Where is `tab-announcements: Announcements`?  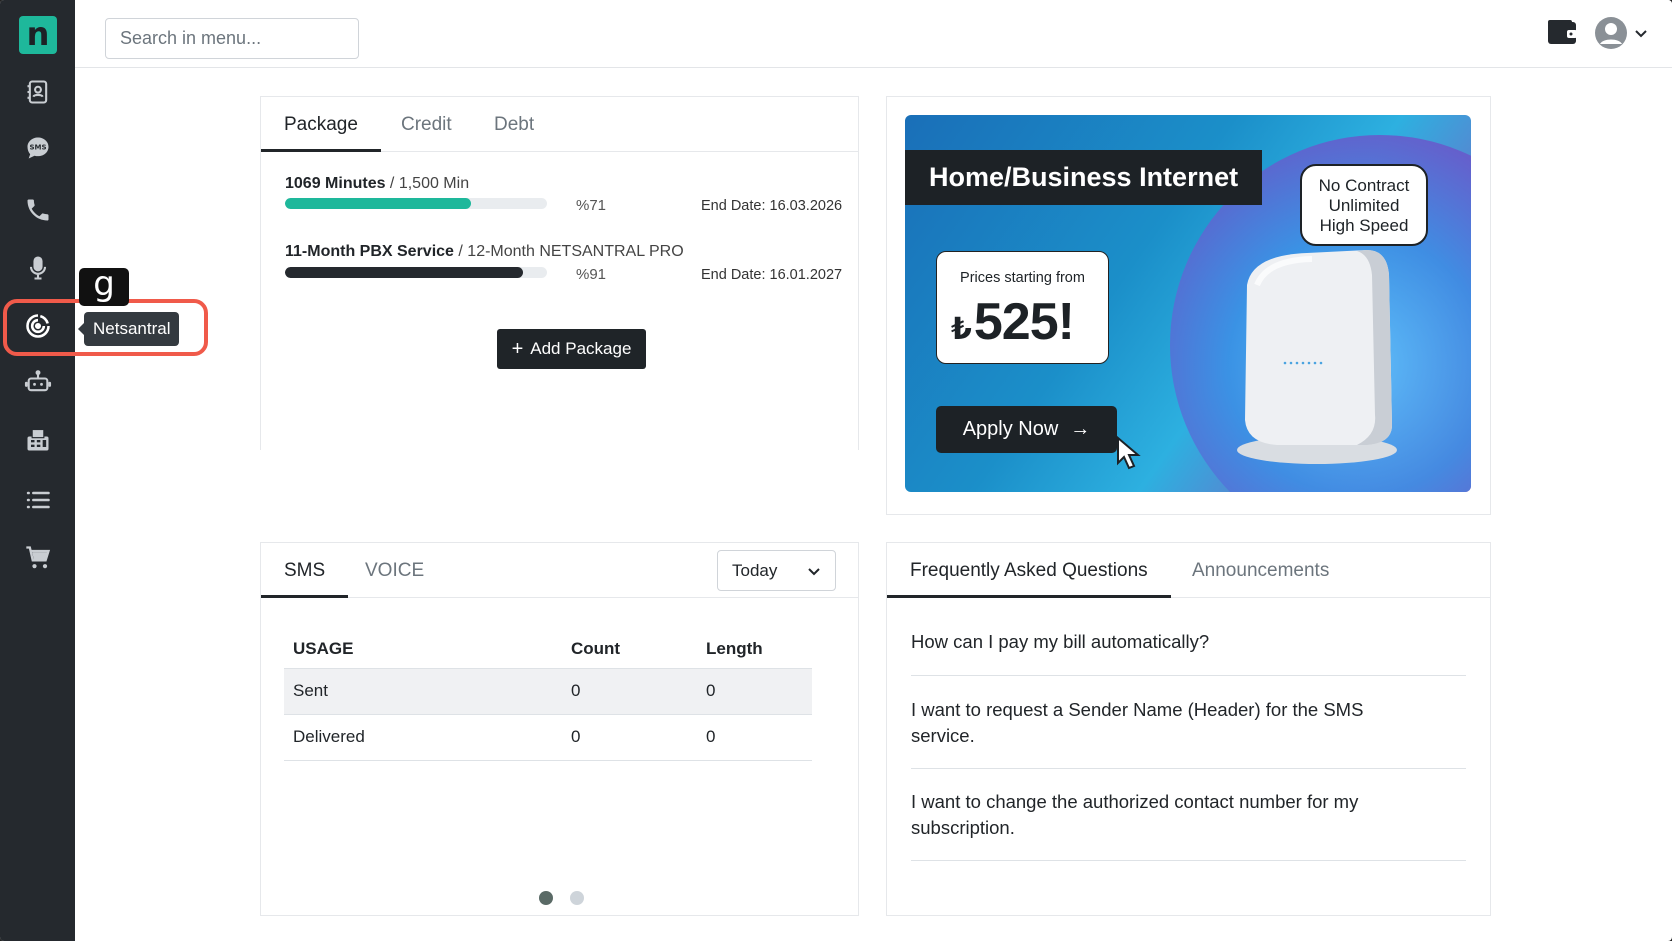
tab-announcements: Announcements is located at coordinates (1260, 570).